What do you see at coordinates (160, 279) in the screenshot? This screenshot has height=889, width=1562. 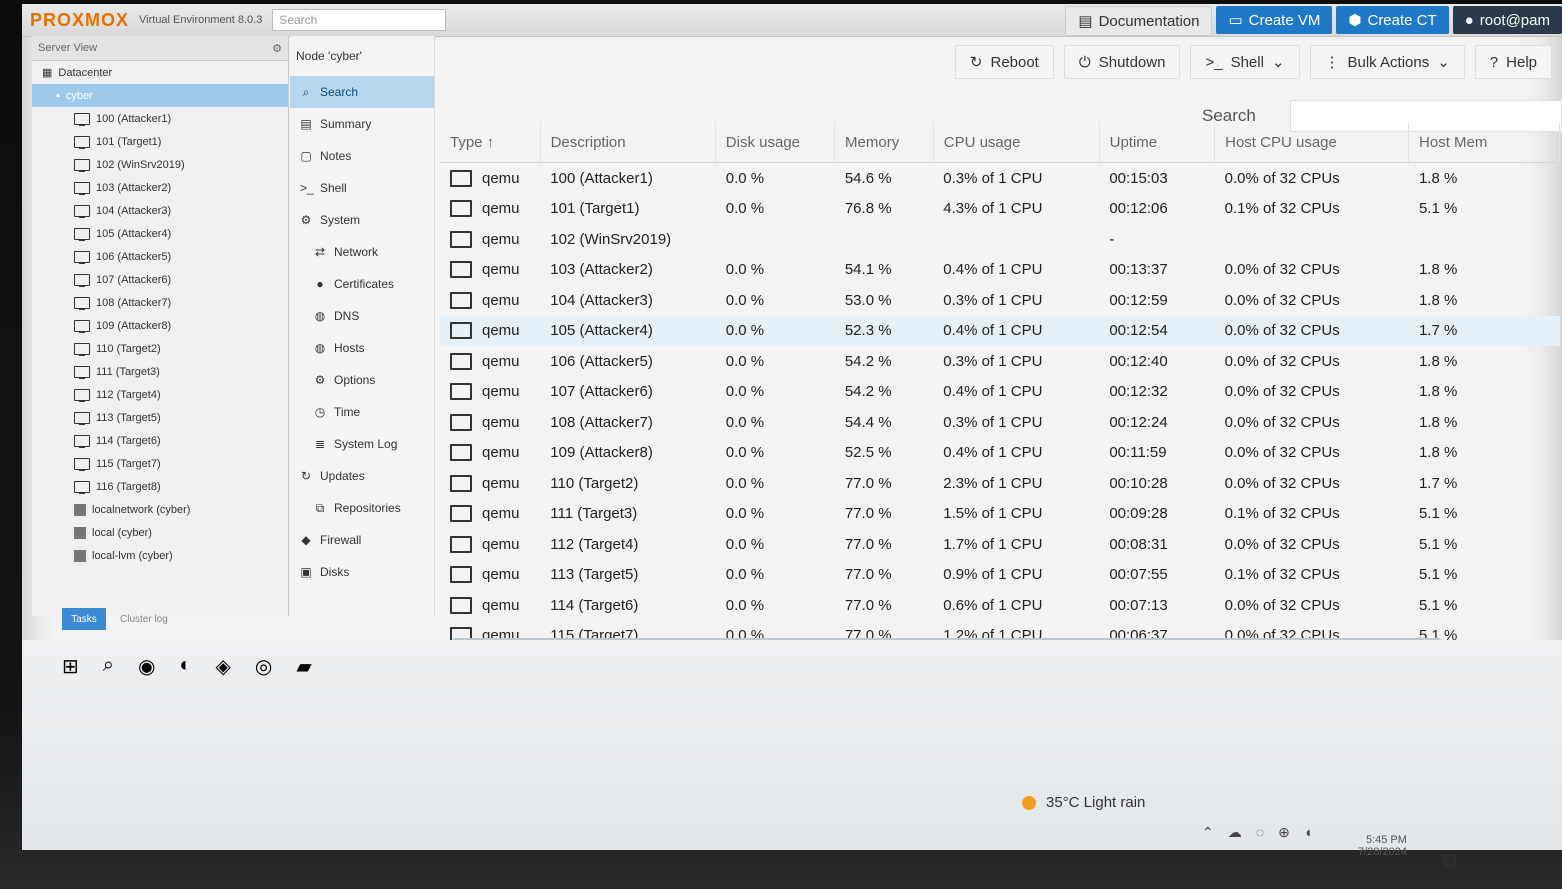 I see `tree-vm: 107 (Attacker6)` at bounding box center [160, 279].